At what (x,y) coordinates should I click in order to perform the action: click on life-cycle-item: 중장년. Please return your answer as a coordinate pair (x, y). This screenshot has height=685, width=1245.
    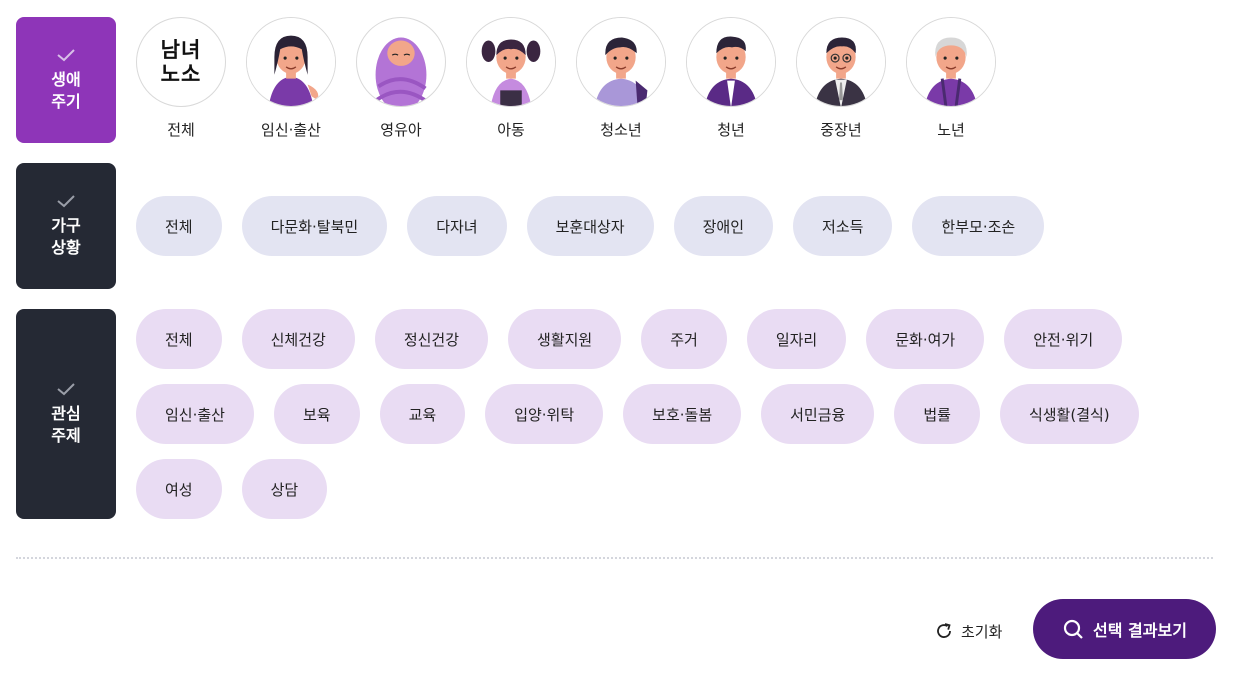
    Looking at the image, I should click on (851, 80).